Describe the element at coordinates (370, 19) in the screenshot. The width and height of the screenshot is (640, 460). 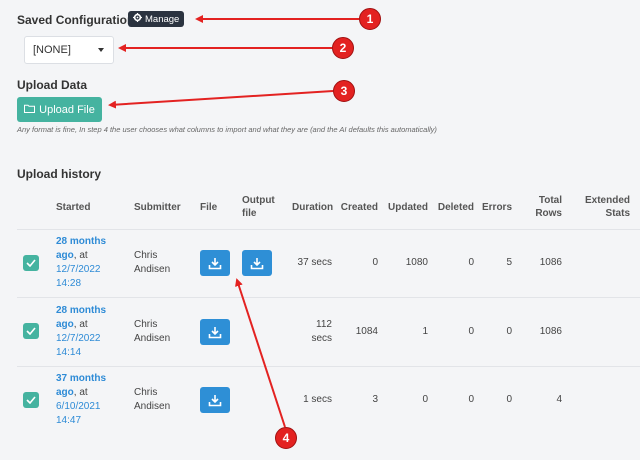
I see `callout-badge: 1` at that location.